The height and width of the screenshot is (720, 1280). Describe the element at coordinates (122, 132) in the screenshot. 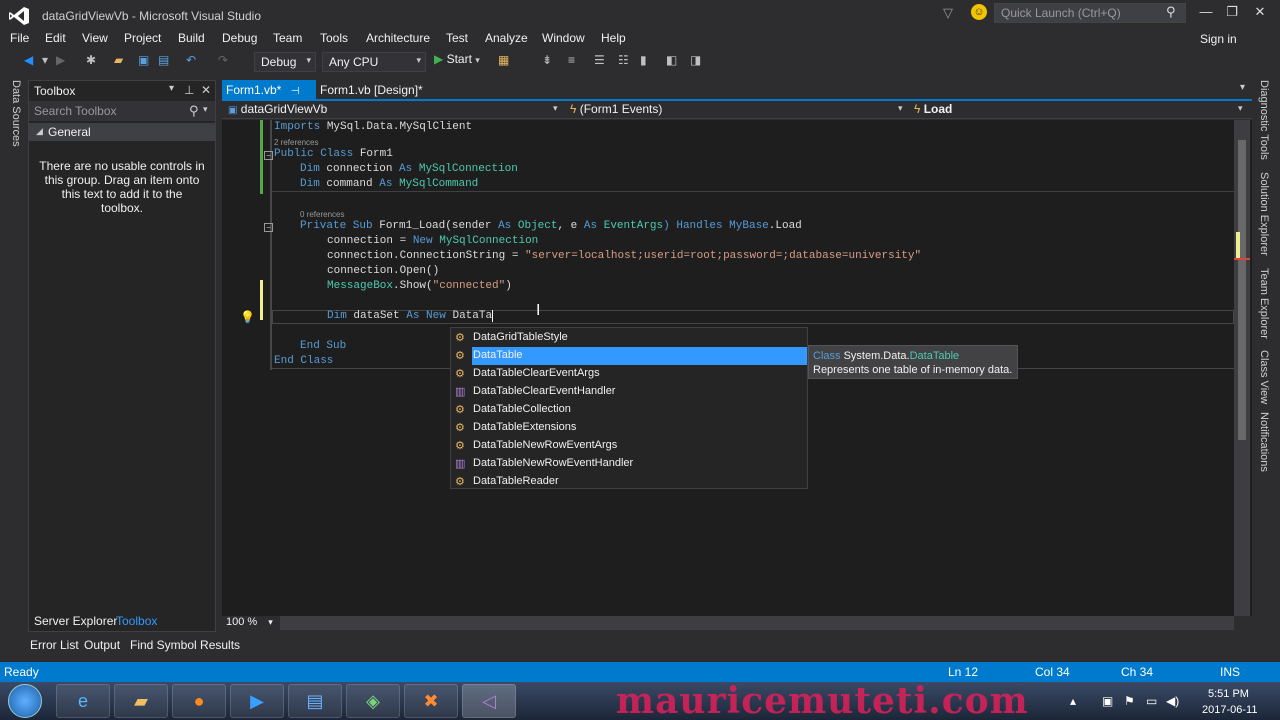

I see `toolbox-group-general: ◢ General` at that location.